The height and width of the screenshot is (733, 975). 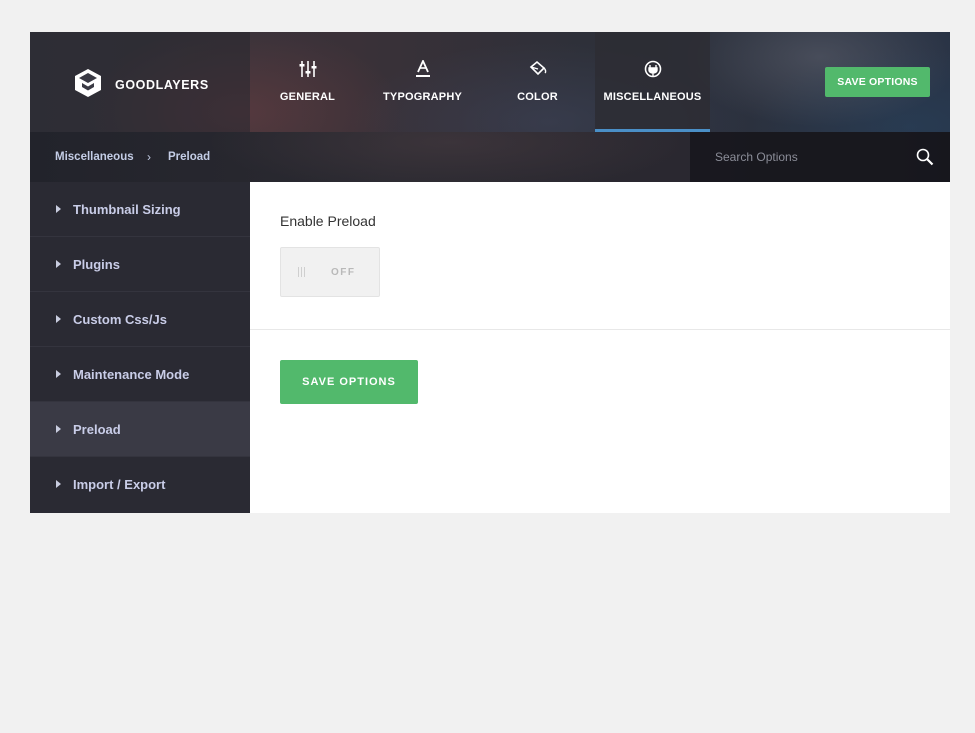 What do you see at coordinates (120, 319) in the screenshot?
I see `sidebar-item-label: Custom Css/Js` at bounding box center [120, 319].